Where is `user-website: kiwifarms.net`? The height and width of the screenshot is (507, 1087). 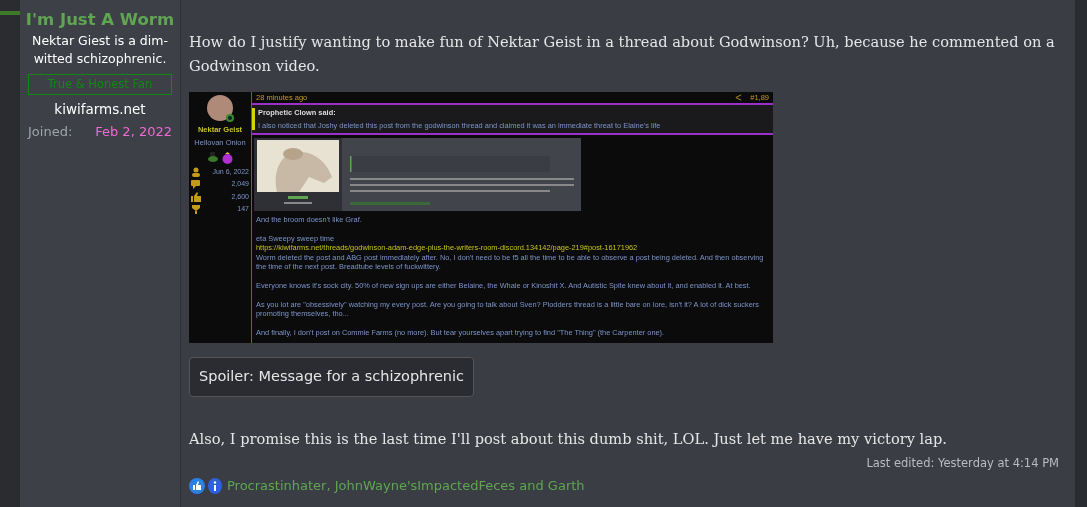 user-website: kiwifarms.net is located at coordinates (100, 110).